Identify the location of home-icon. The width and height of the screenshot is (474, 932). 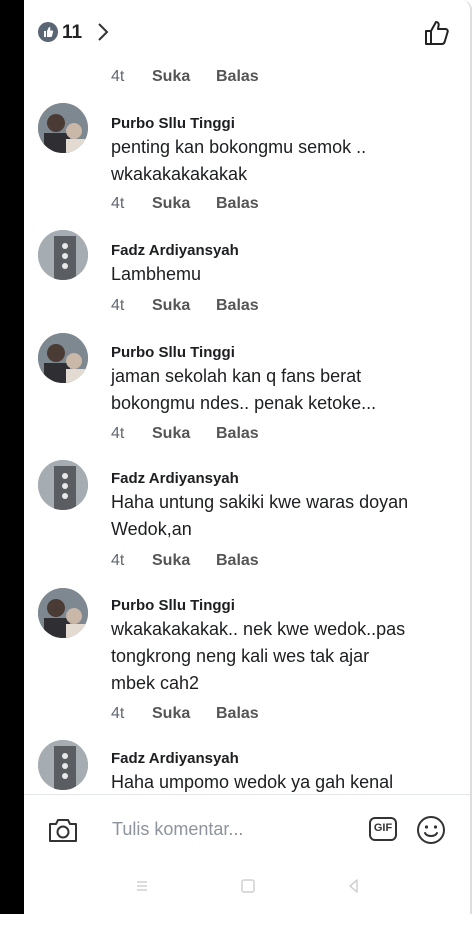
(248, 886).